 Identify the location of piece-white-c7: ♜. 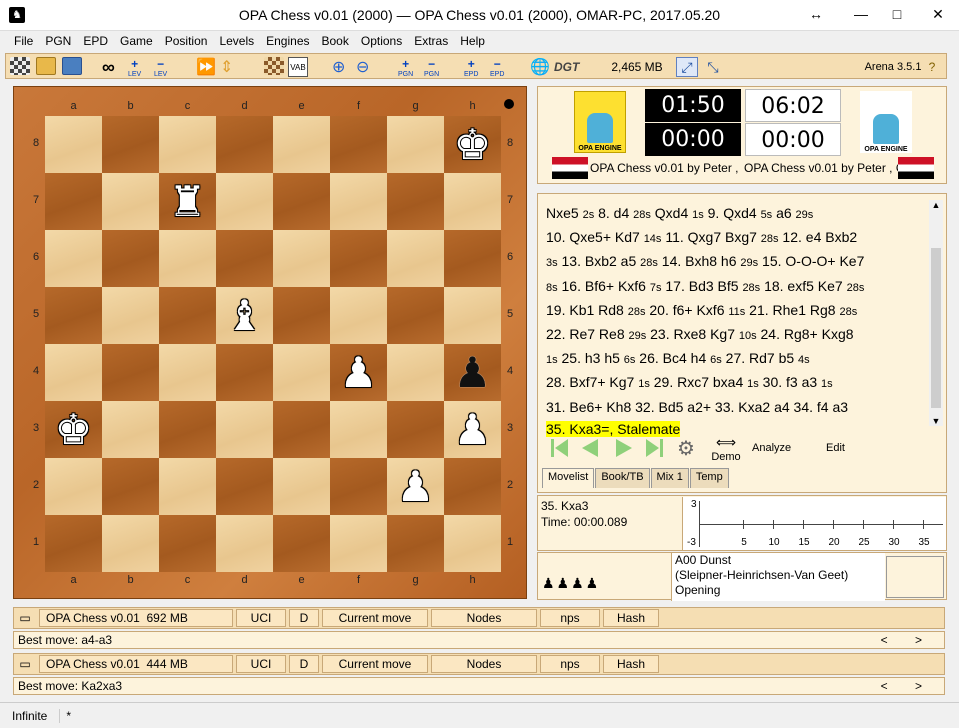
(188, 201).